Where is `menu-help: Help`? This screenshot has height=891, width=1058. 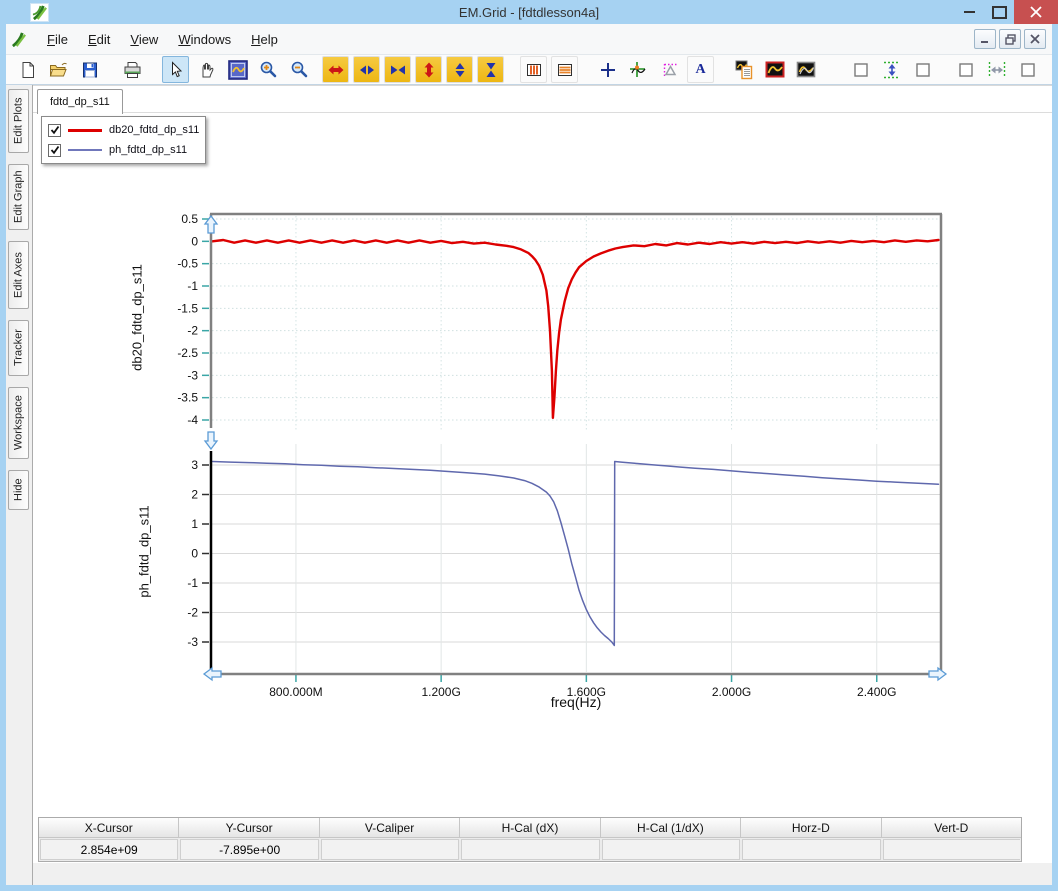 menu-help: Help is located at coordinates (264, 39).